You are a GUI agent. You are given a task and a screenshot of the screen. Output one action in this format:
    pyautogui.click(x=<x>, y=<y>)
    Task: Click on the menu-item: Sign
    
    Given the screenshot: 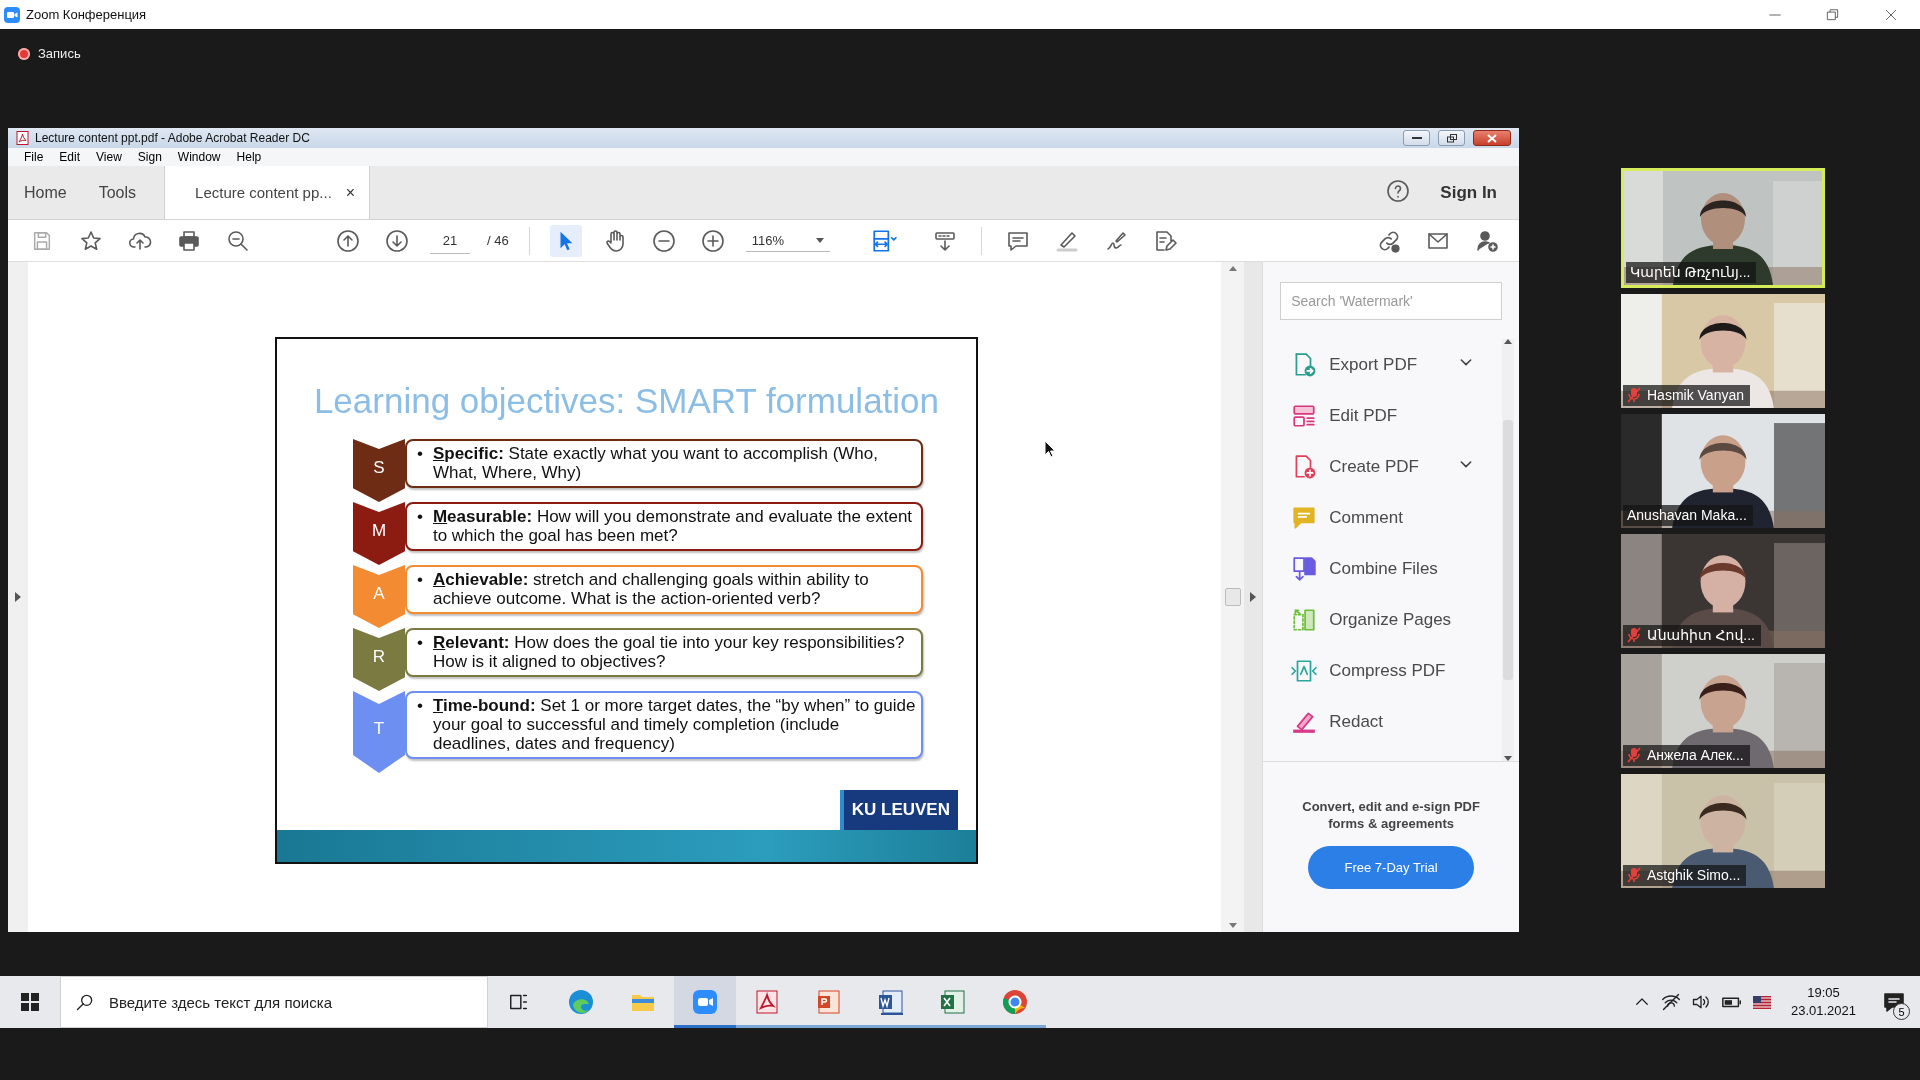 What is the action you would take?
    pyautogui.click(x=149, y=157)
    